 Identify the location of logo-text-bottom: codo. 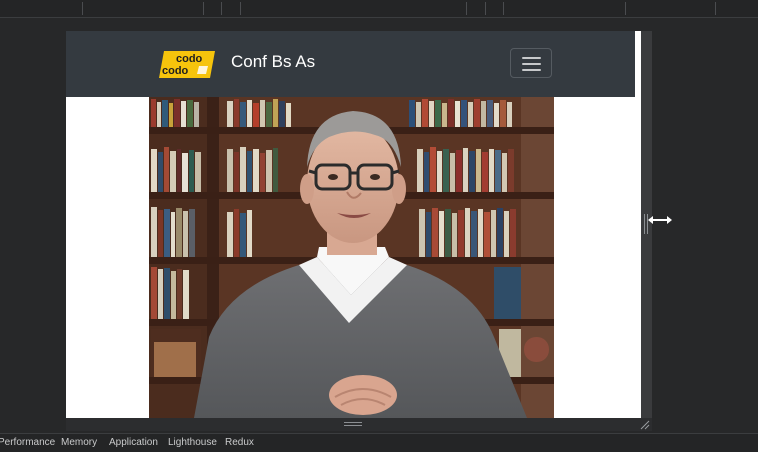
(175, 71).